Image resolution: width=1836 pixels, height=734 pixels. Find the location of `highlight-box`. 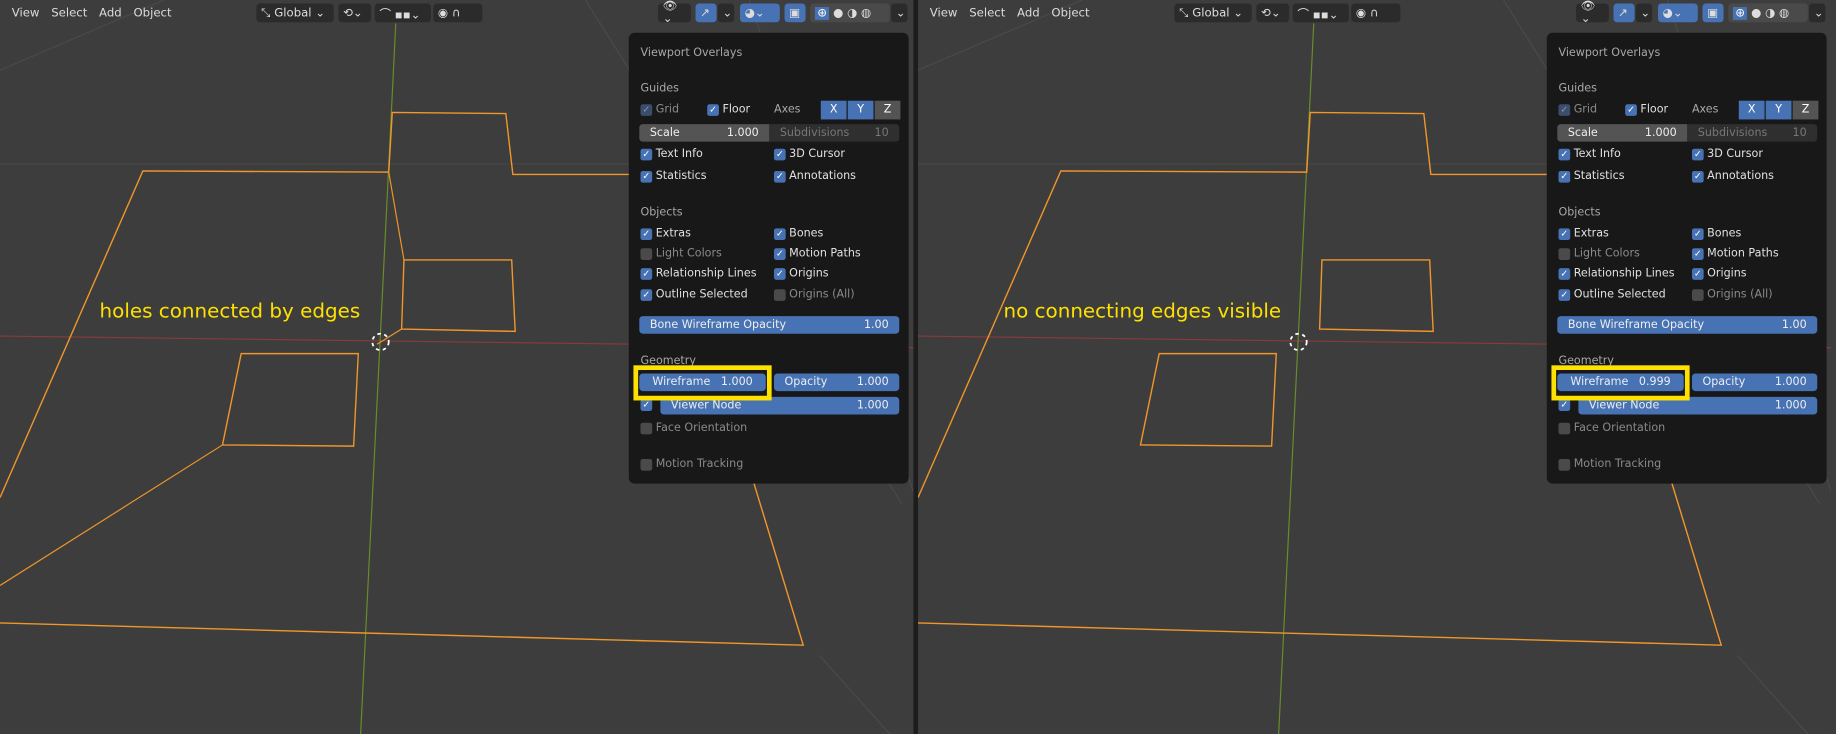

highlight-box is located at coordinates (702, 383).